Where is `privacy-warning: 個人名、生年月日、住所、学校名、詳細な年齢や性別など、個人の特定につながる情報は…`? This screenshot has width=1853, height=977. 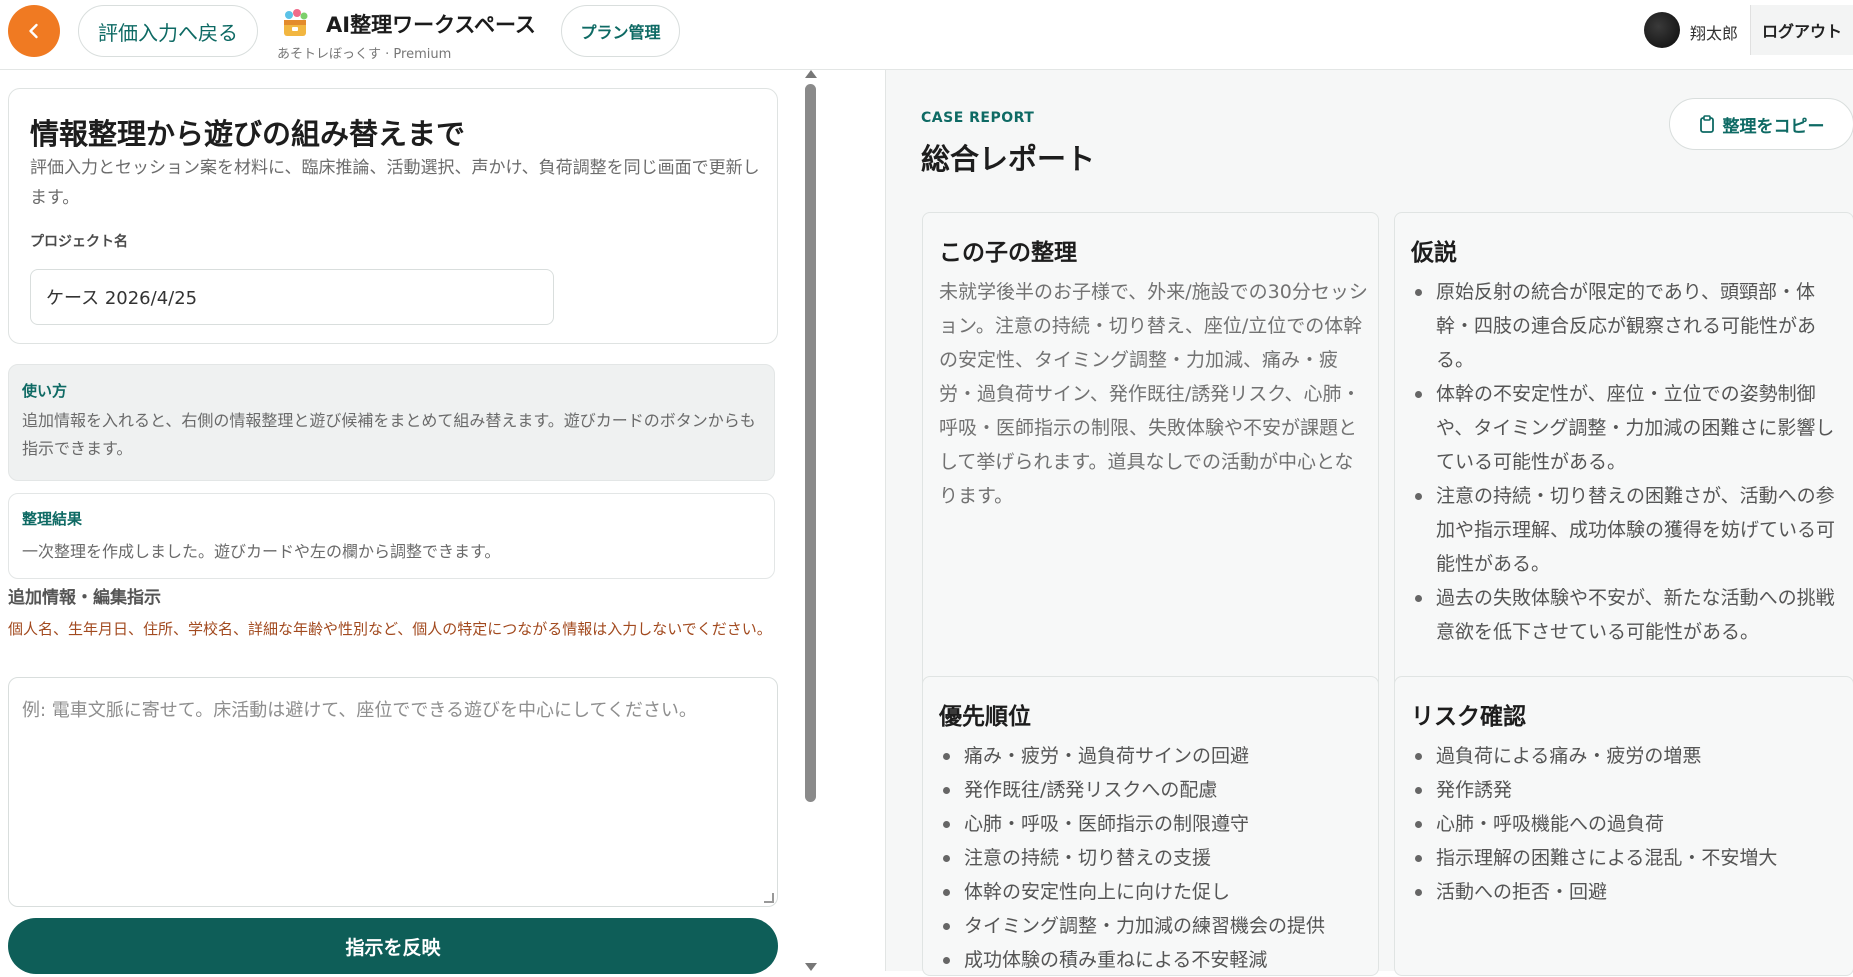
privacy-warning: 個人名、生年月日、住所、学校名、詳細な年齢や性別など、個人の特定につながる情報は… is located at coordinates (390, 629).